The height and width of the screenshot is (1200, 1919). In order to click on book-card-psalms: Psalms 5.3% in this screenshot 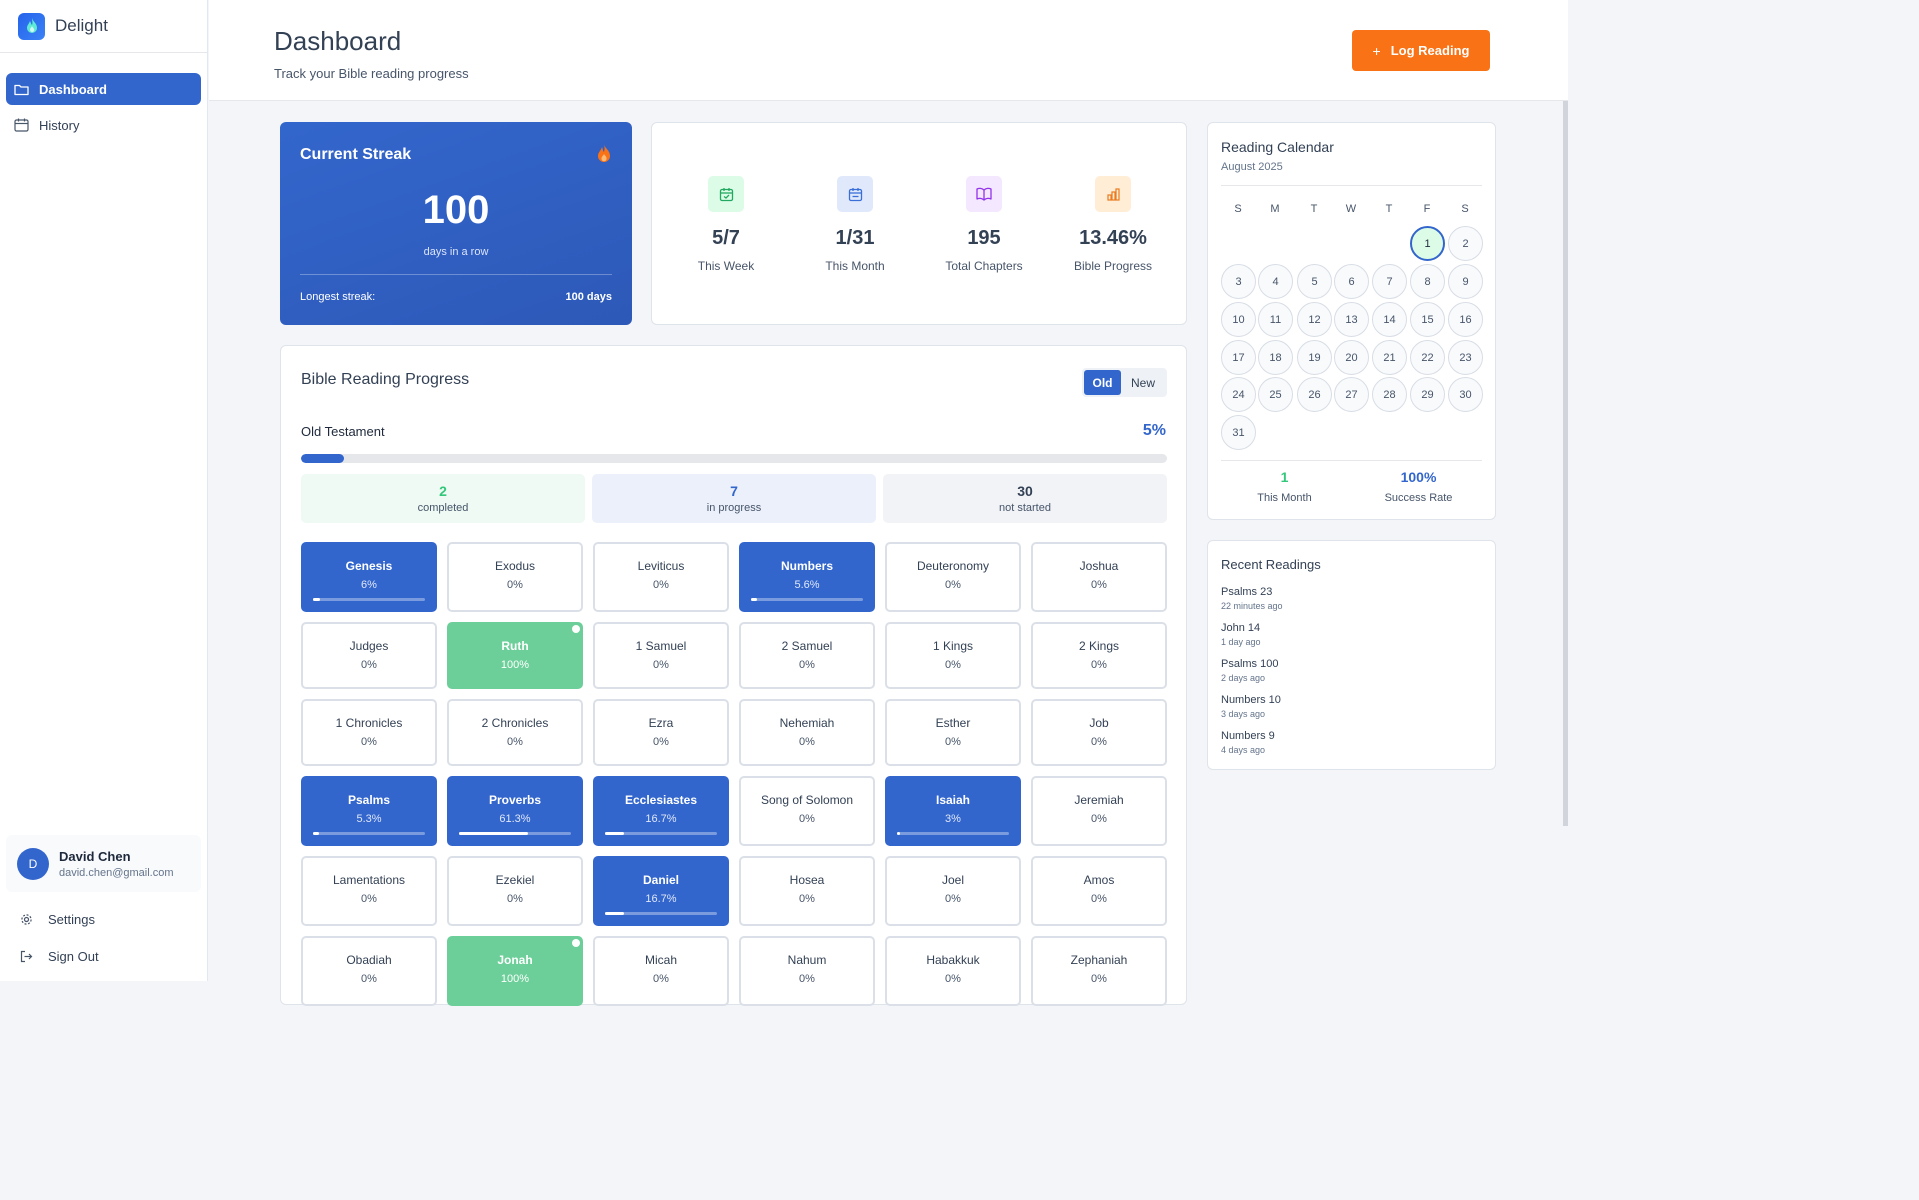, I will do `click(369, 811)`.